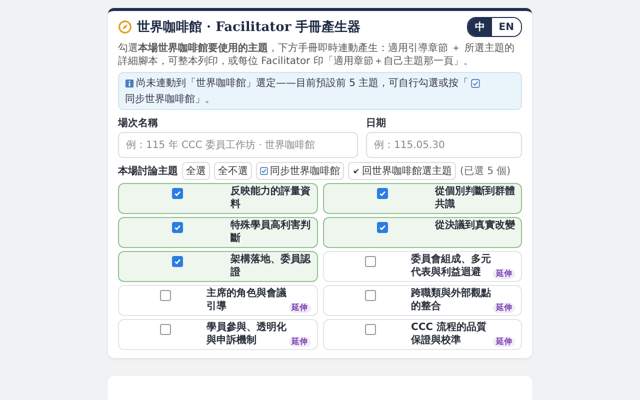 This screenshot has width=640, height=400. Describe the element at coordinates (246, 334) in the screenshot. I see `topic-title: 學員參與、透明化與申訴機制` at that location.